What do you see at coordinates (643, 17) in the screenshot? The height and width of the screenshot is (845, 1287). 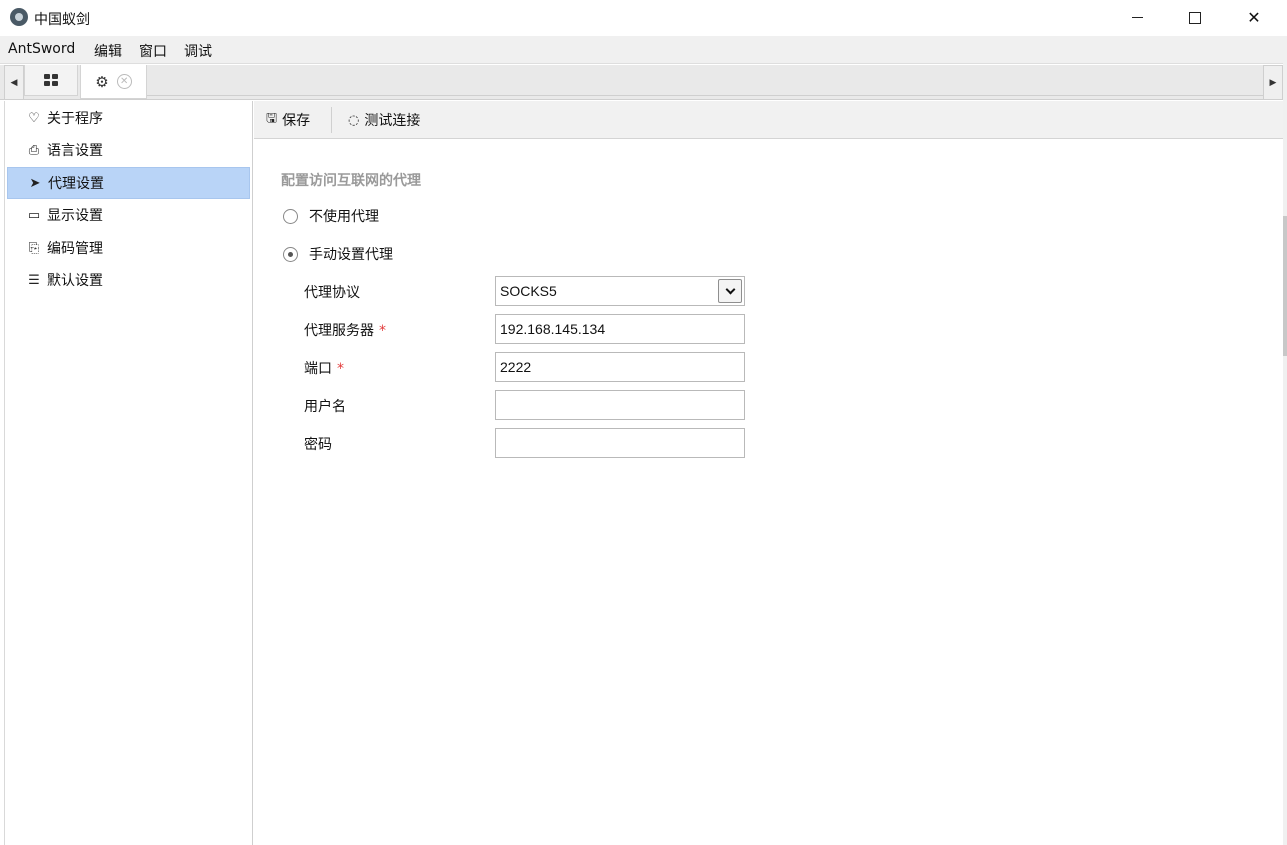 I see `title-bar: 中国蚁剑 ✕` at bounding box center [643, 17].